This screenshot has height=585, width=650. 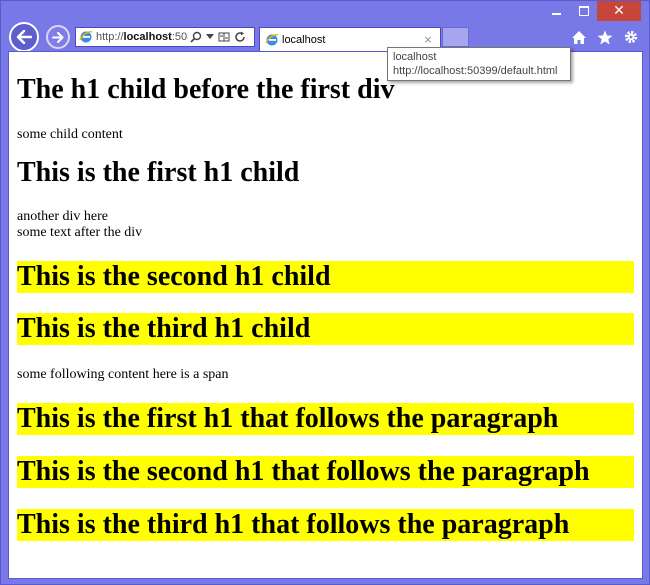 I want to click on back-arrow-icon, so click(x=24, y=37).